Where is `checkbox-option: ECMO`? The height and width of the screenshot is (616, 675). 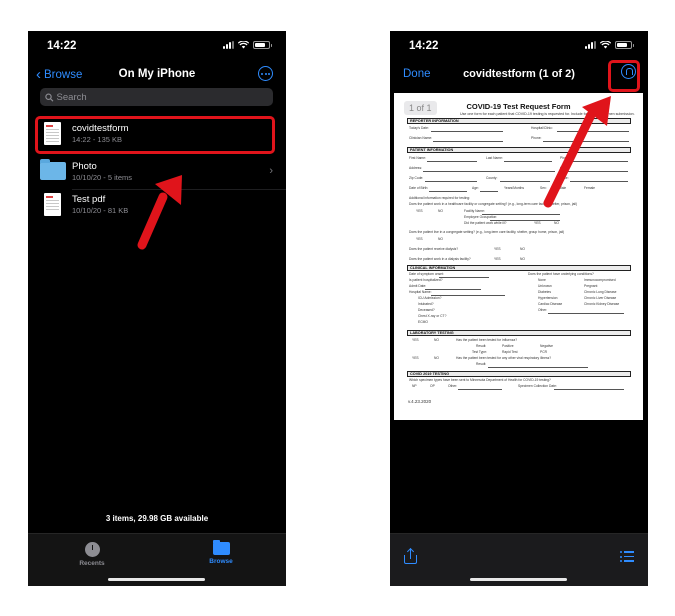 checkbox-option: ECMO is located at coordinates (423, 322).